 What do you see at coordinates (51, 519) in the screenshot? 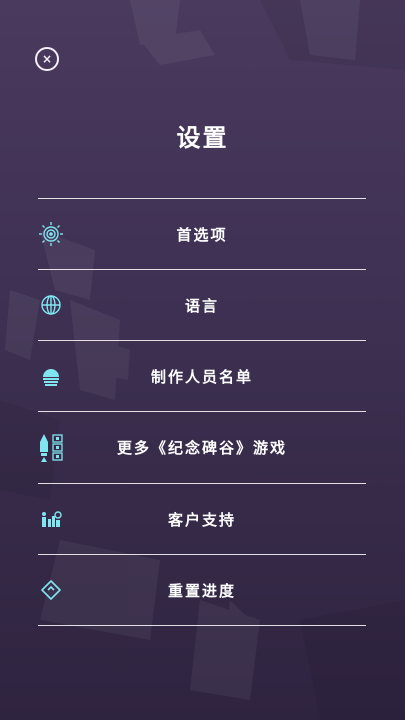
I see `support-person-icon` at bounding box center [51, 519].